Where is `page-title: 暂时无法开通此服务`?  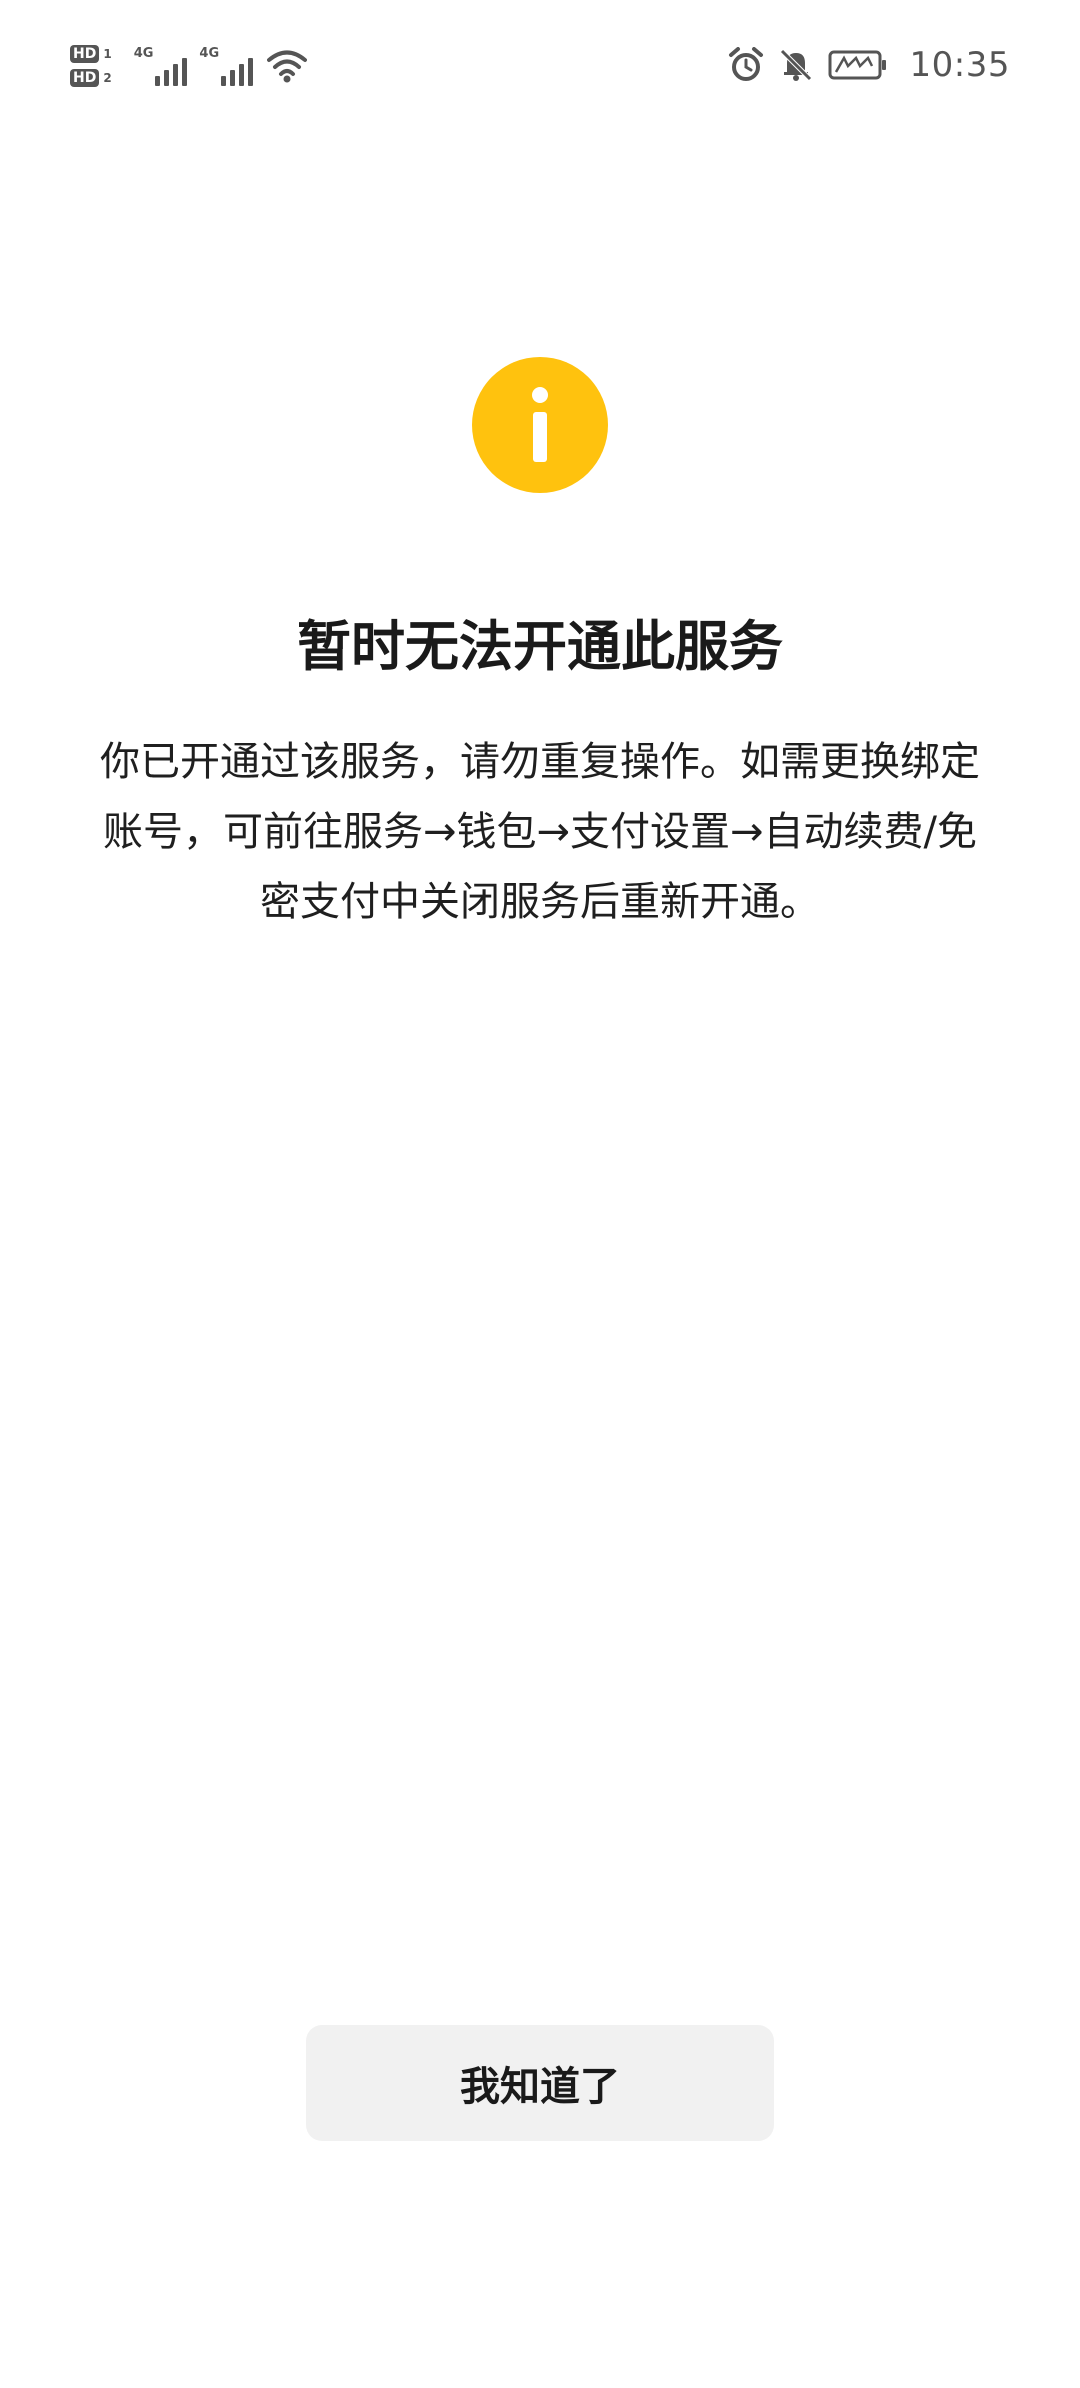
page-title: 暂时无法开通此服务 is located at coordinates (540, 646).